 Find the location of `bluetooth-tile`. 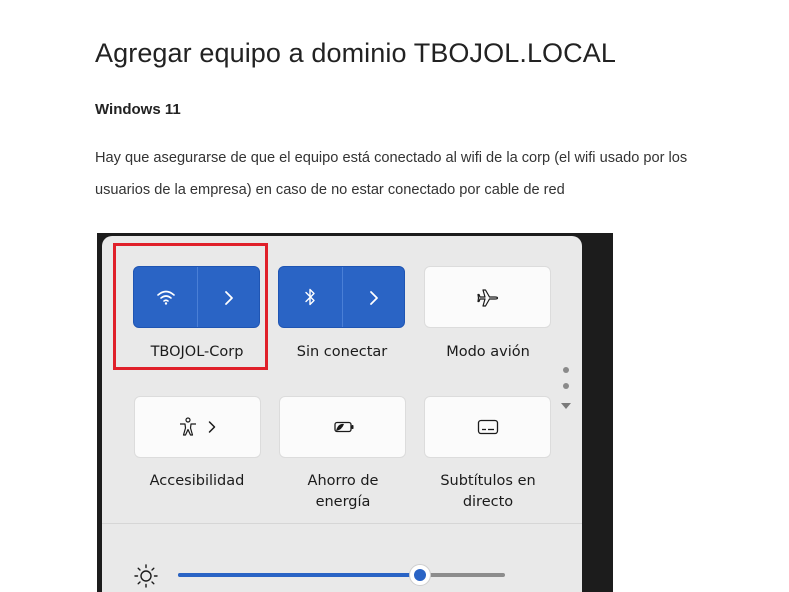

bluetooth-tile is located at coordinates (341, 297).